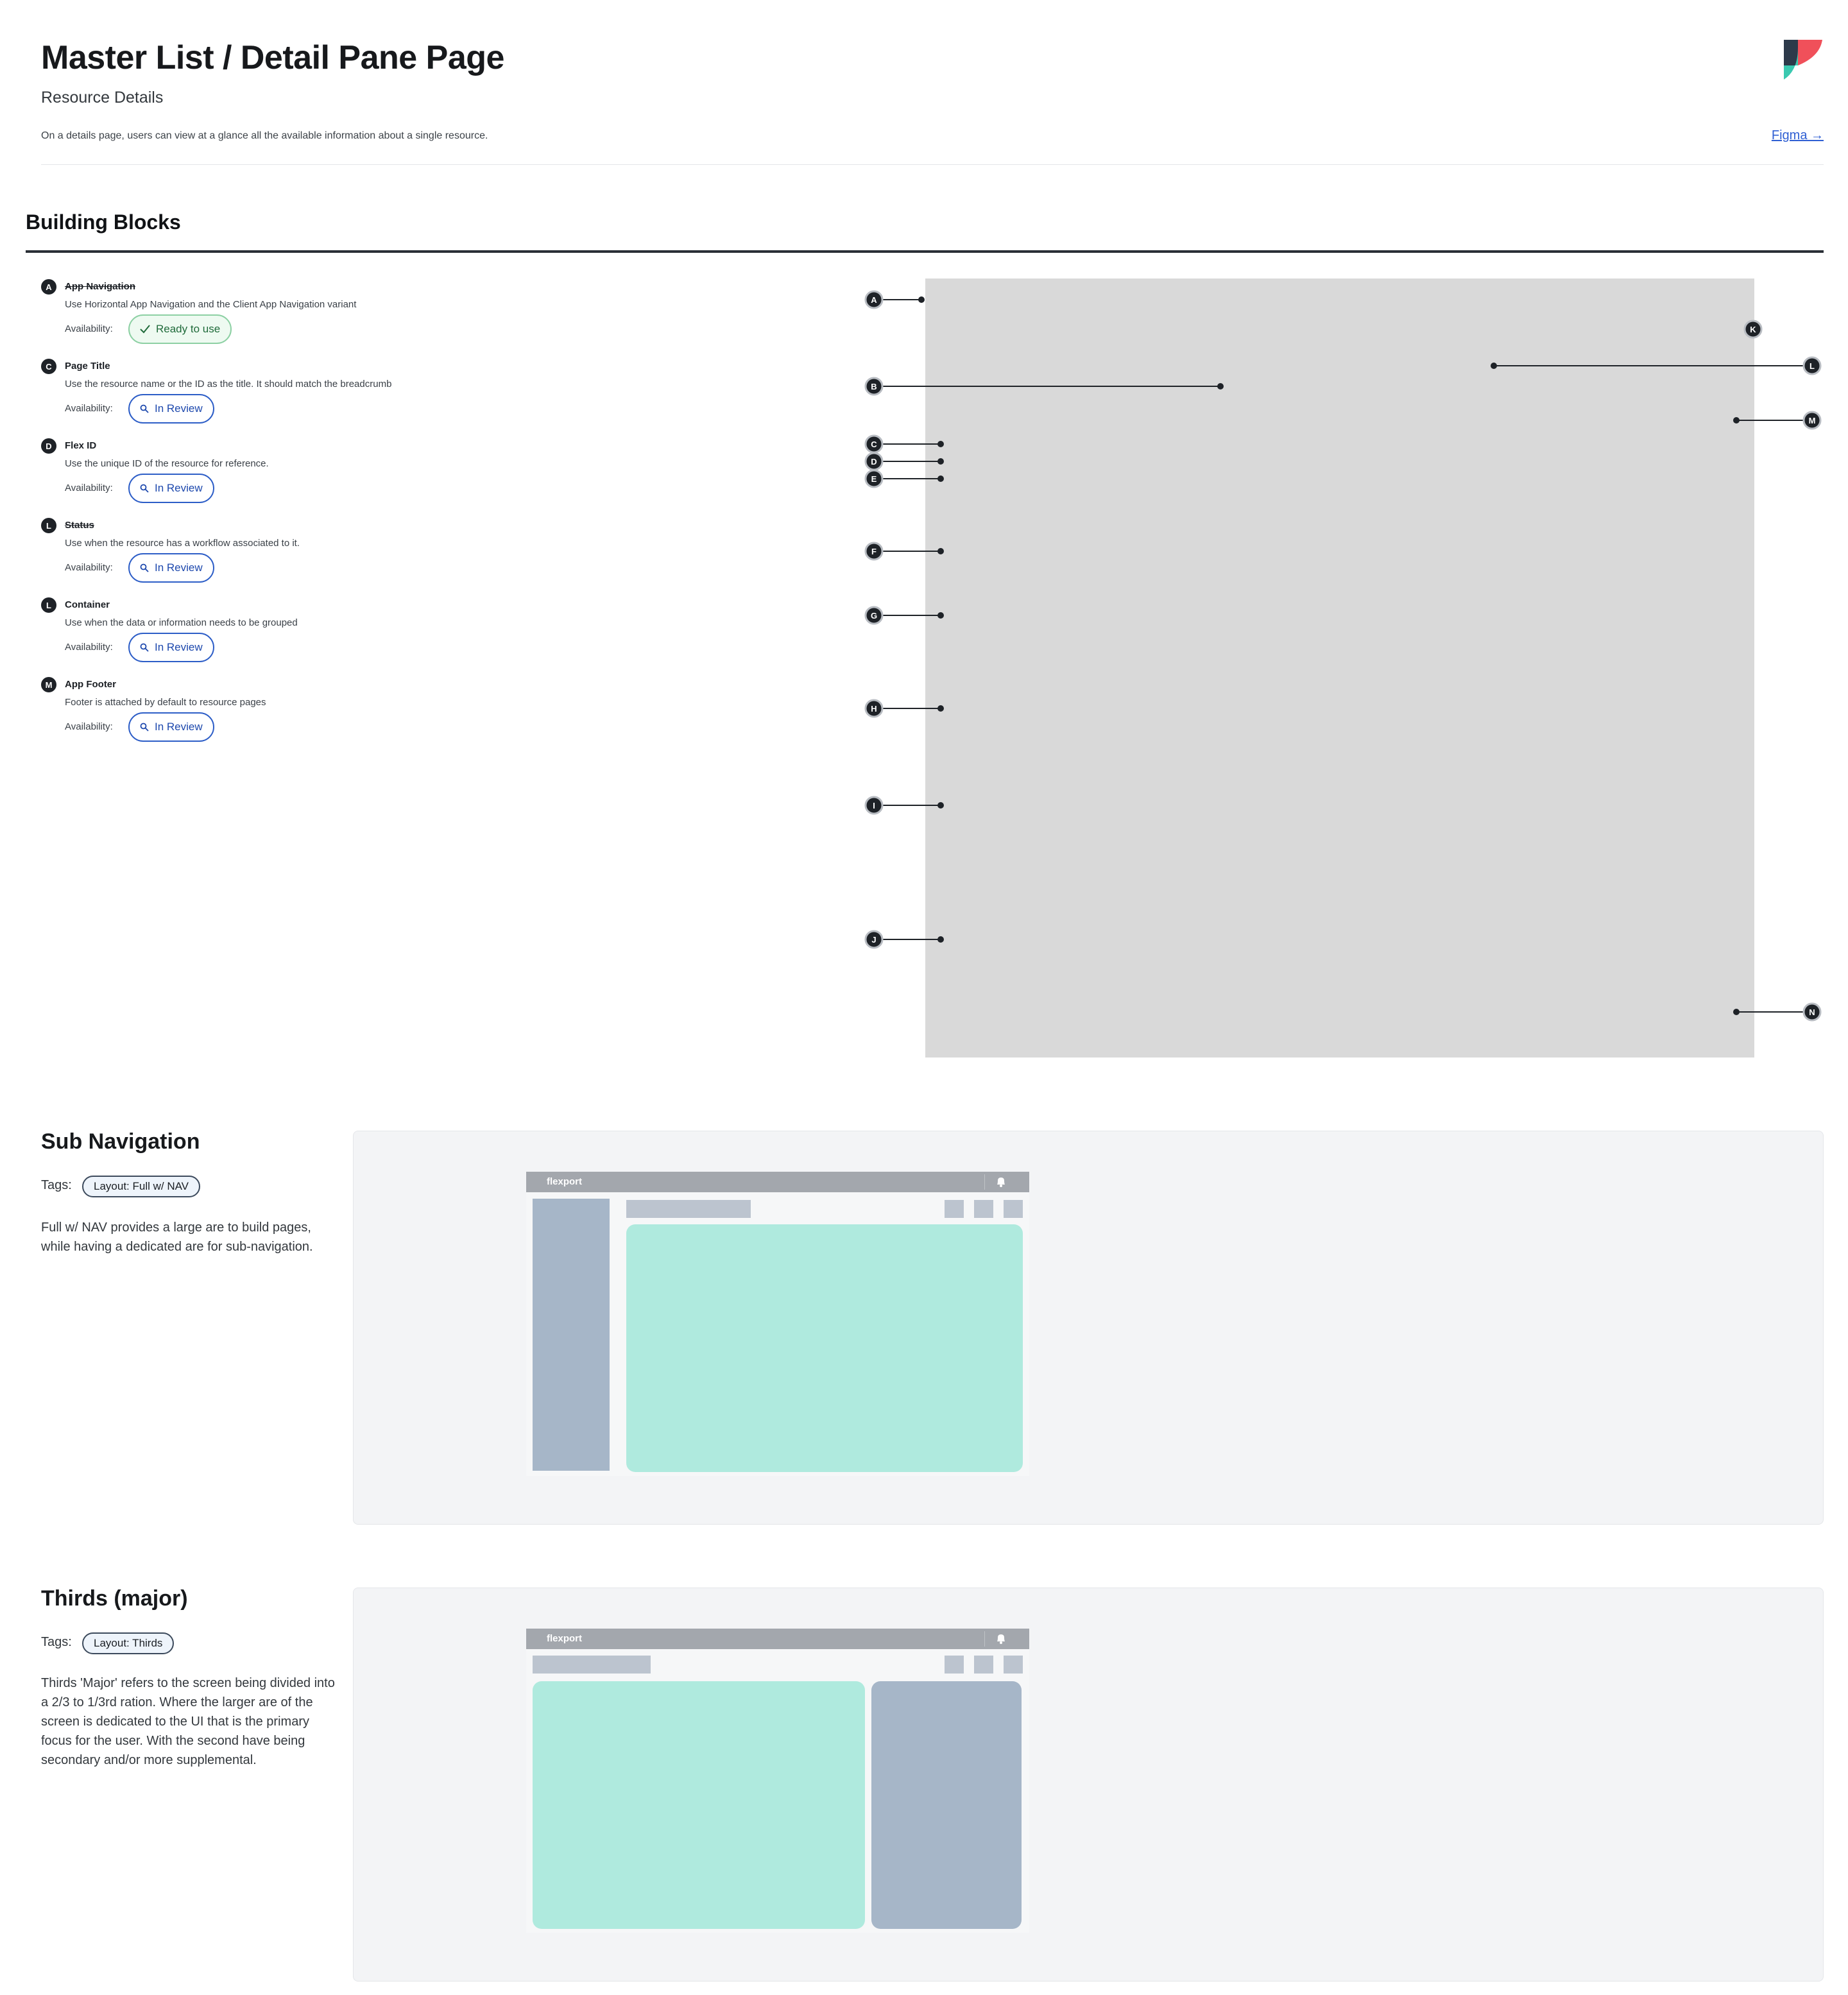  Describe the element at coordinates (88, 604) in the screenshot. I see `block-name: Container` at that location.